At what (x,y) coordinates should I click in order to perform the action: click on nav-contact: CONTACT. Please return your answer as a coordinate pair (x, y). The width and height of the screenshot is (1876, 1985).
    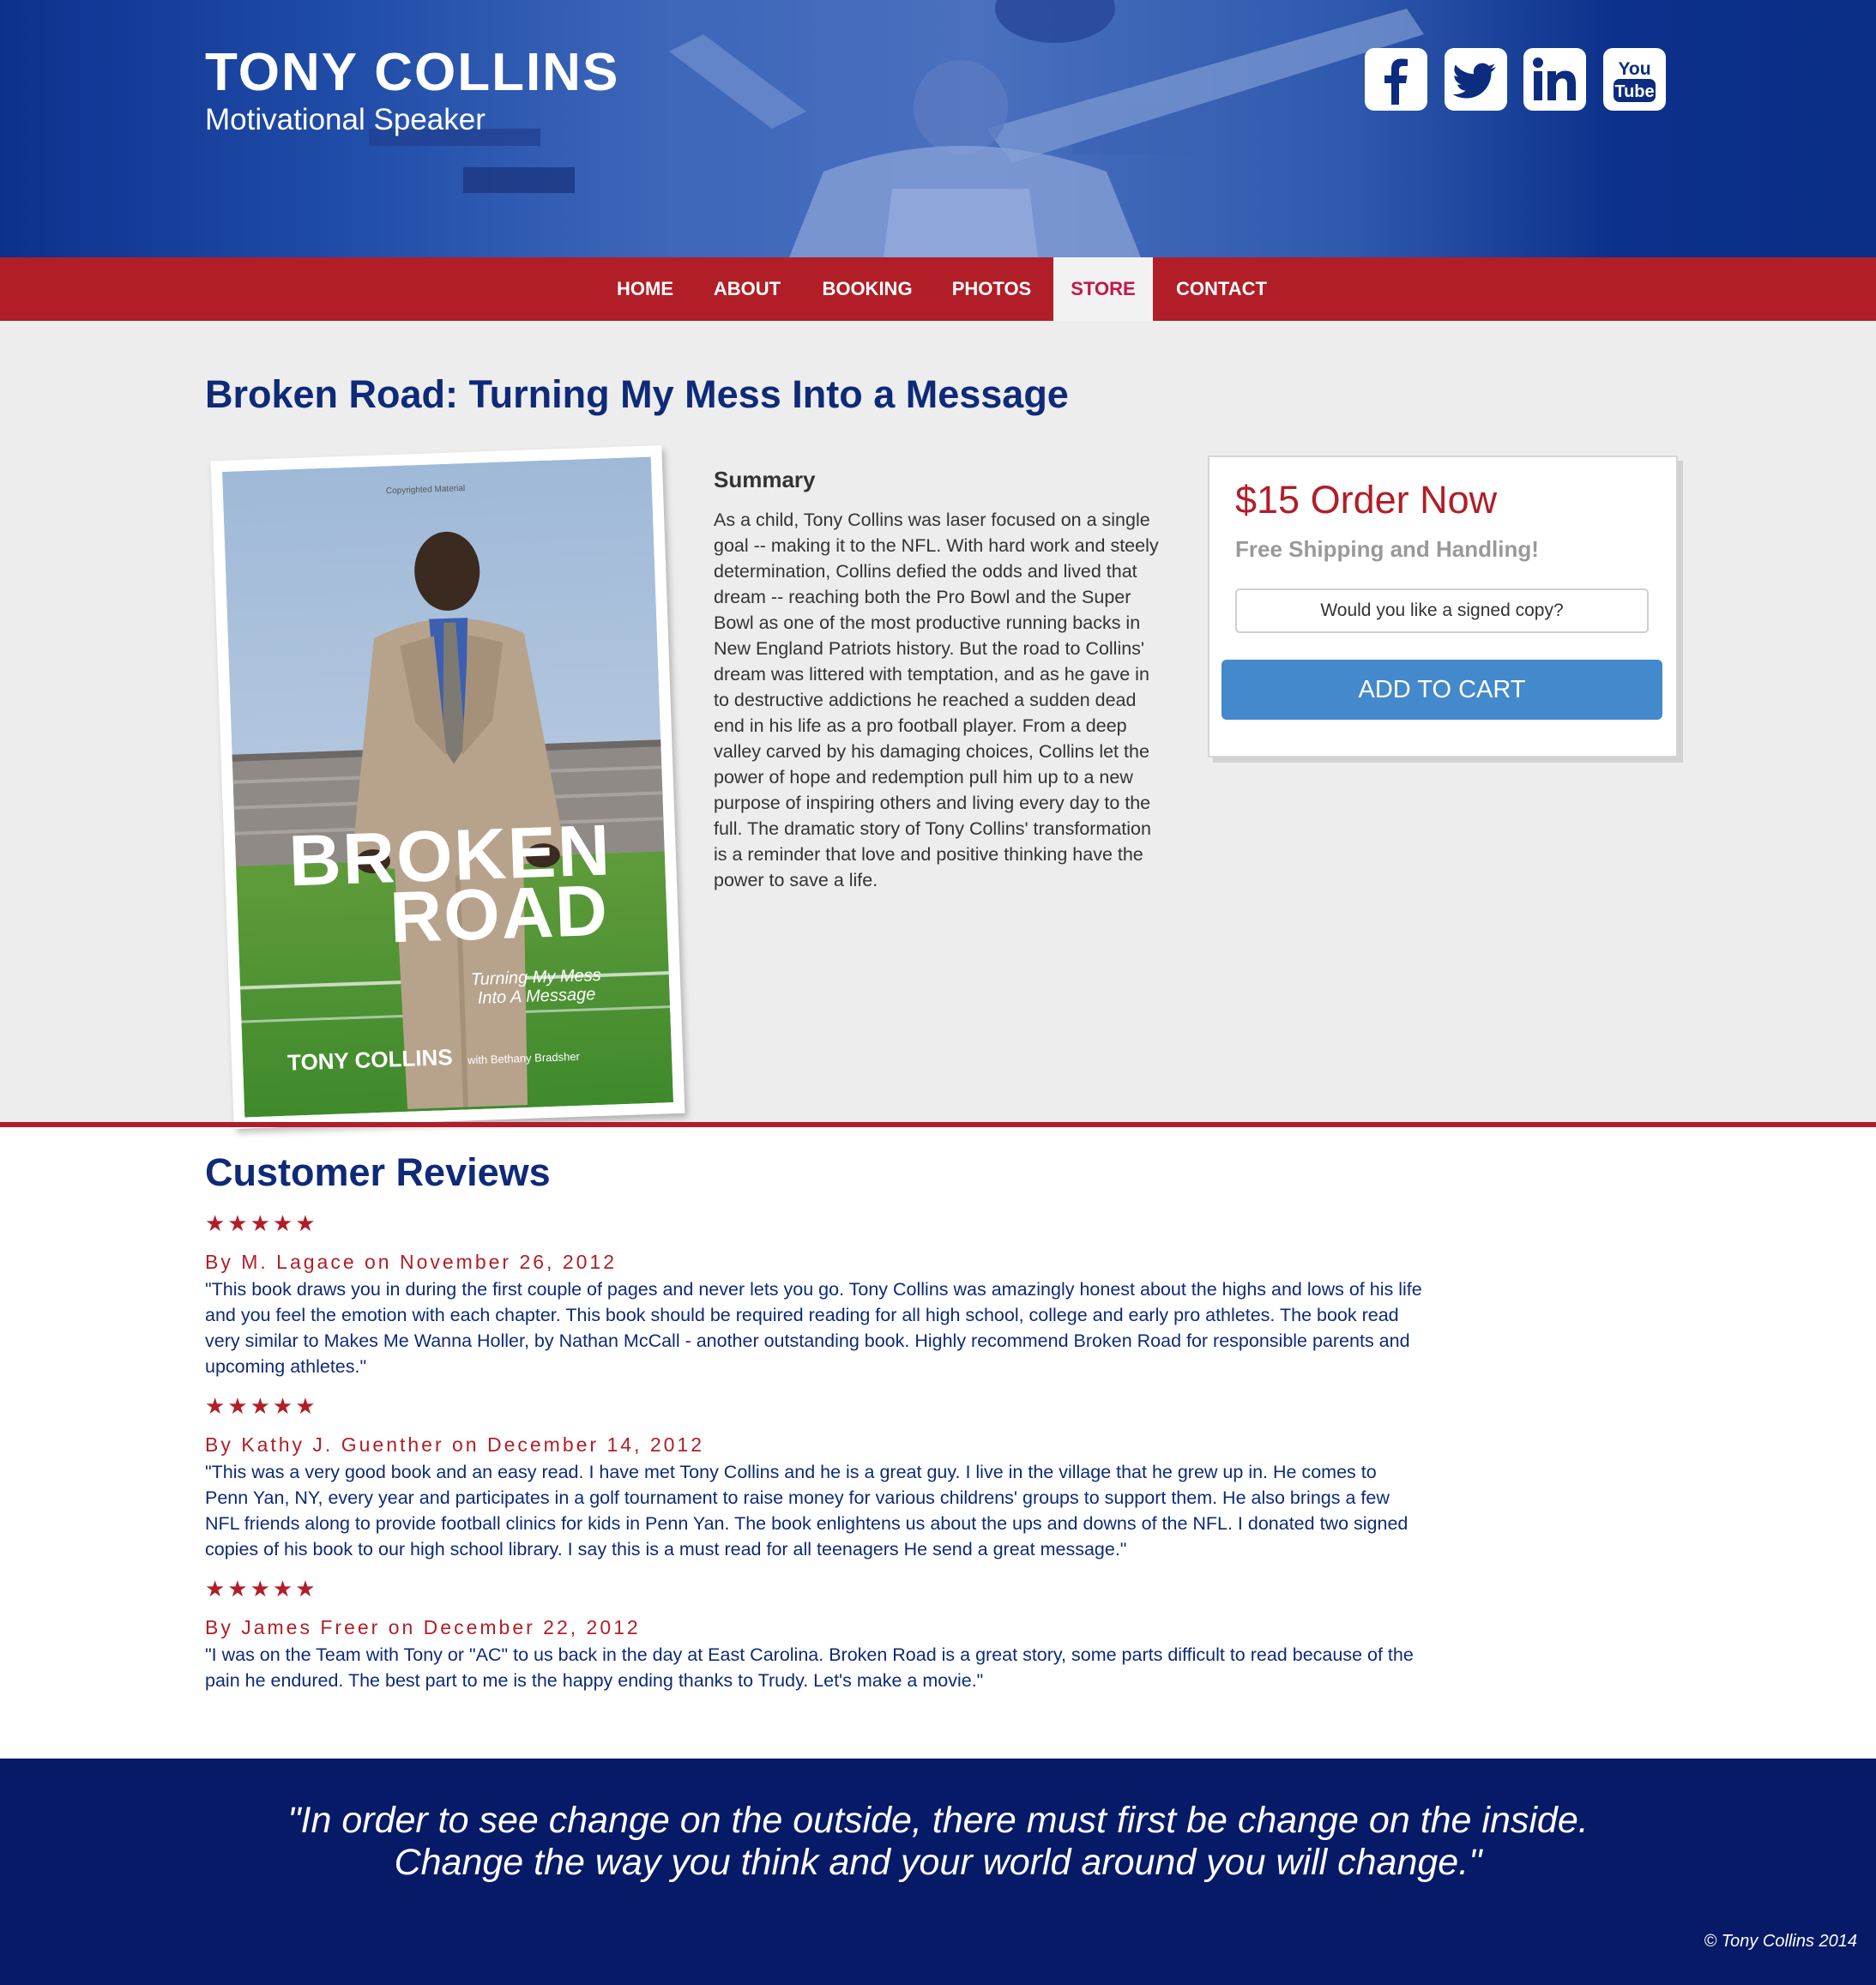
    Looking at the image, I should click on (1221, 289).